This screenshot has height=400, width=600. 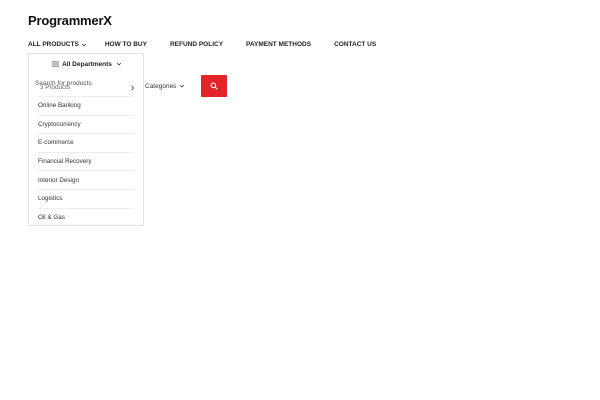 I want to click on nav-payment-methods-label: PAYMENT METHODS, so click(x=279, y=44).